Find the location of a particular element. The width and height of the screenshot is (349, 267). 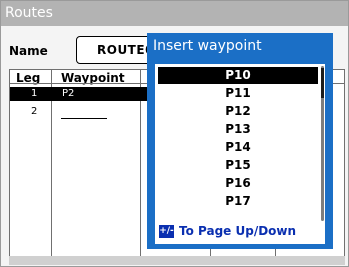

leg-number: 2 is located at coordinates (34, 111).